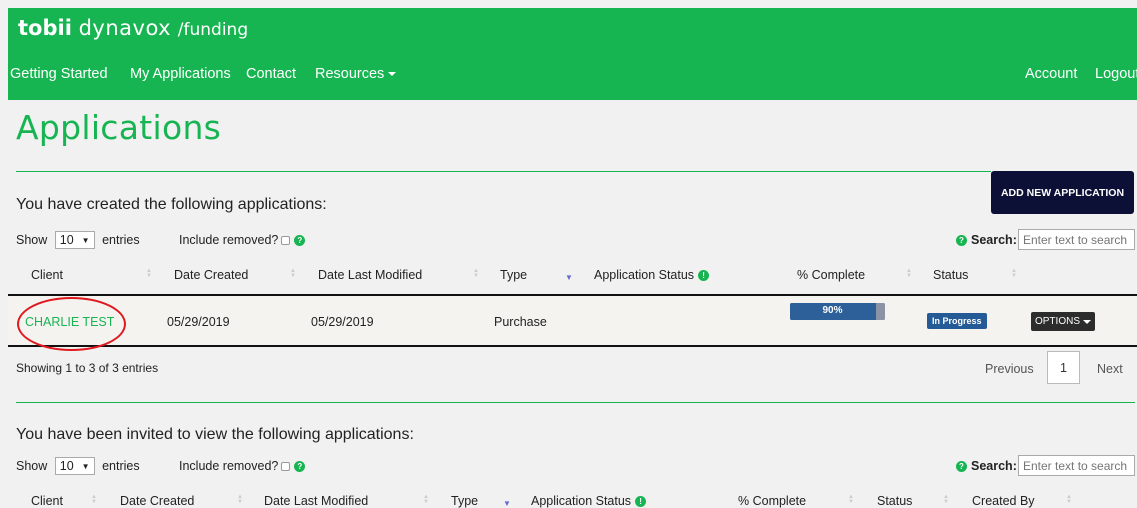  I want to click on row-date-created: 05/29/2019, so click(198, 322).